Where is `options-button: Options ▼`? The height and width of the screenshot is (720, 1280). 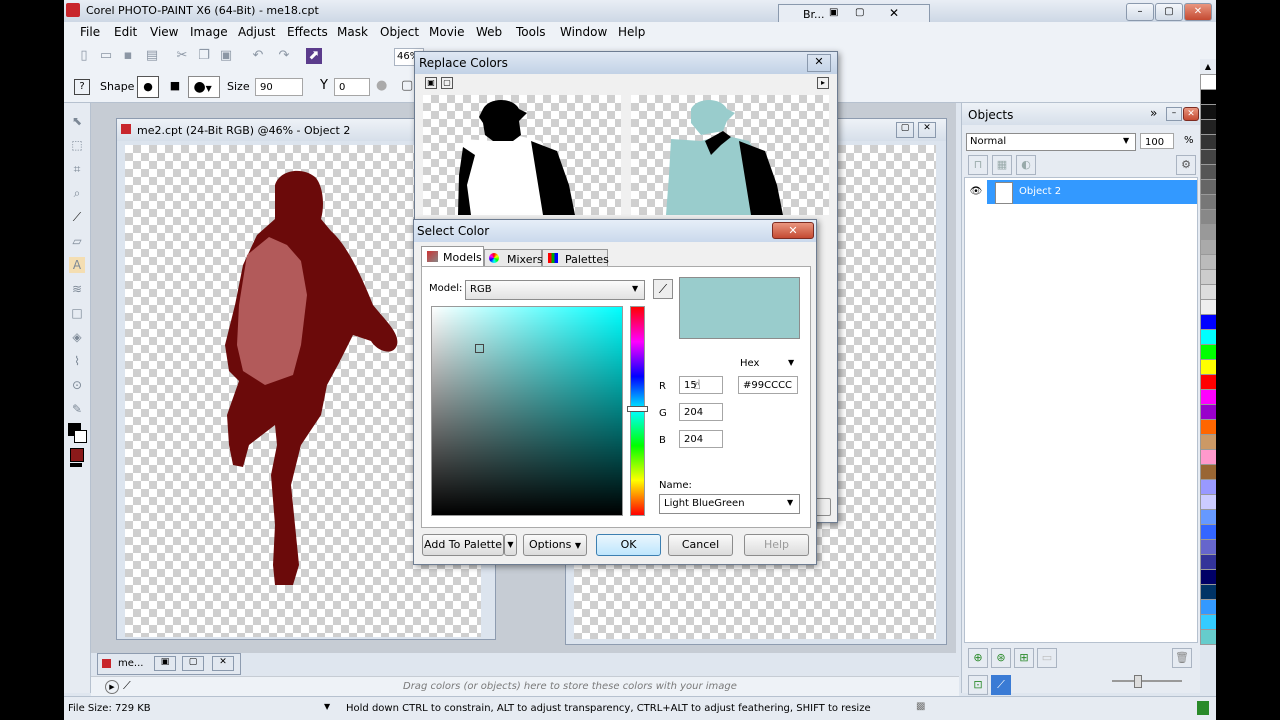 options-button: Options ▼ is located at coordinates (555, 545).